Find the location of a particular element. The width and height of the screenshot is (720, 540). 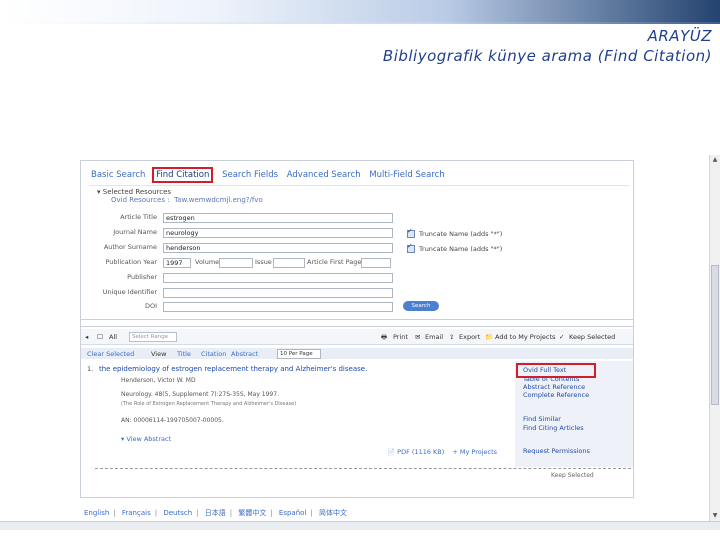

resources-line: Ovid Resources : Taw.wemwdcmjl.eng?/fvo is located at coordinates (187, 200).